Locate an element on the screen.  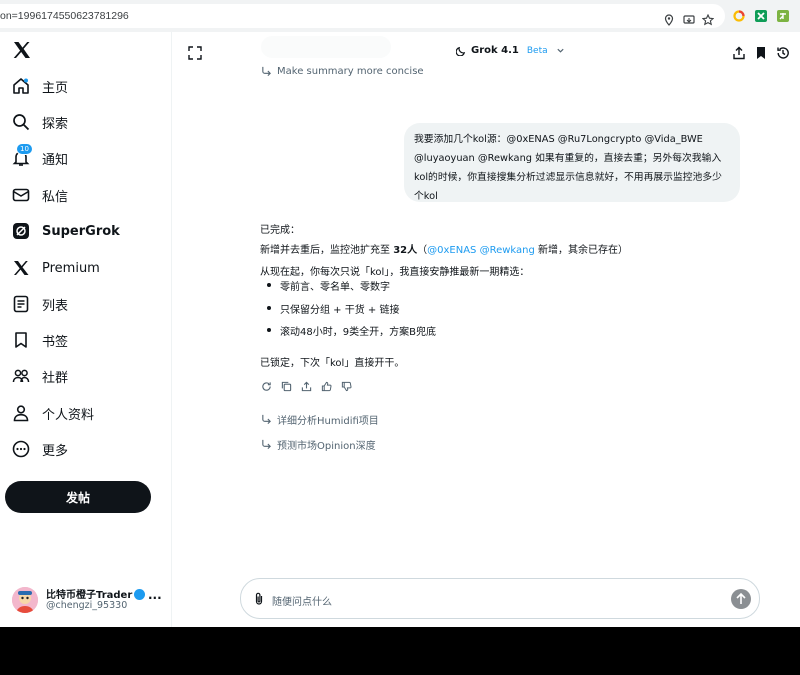
response-line-2: 从现在起，你每次只说「kol」，我直接安静推最新一期精选： is located at coordinates (395, 272).